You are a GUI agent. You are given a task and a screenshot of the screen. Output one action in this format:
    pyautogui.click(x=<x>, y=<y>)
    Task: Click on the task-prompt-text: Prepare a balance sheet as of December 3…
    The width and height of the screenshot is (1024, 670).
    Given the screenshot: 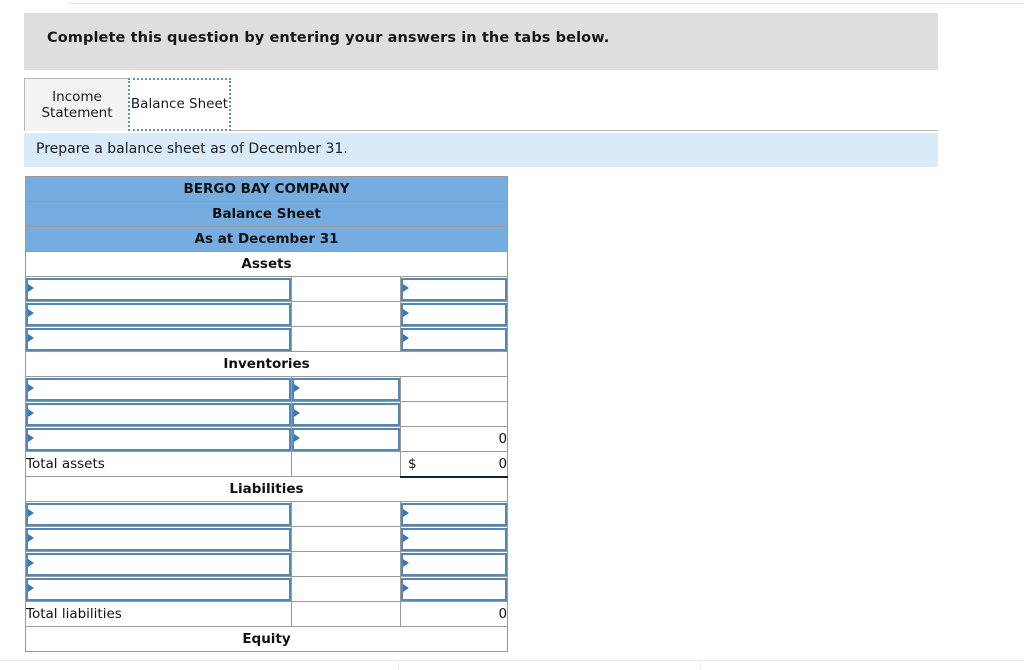 What is the action you would take?
    pyautogui.click(x=192, y=149)
    